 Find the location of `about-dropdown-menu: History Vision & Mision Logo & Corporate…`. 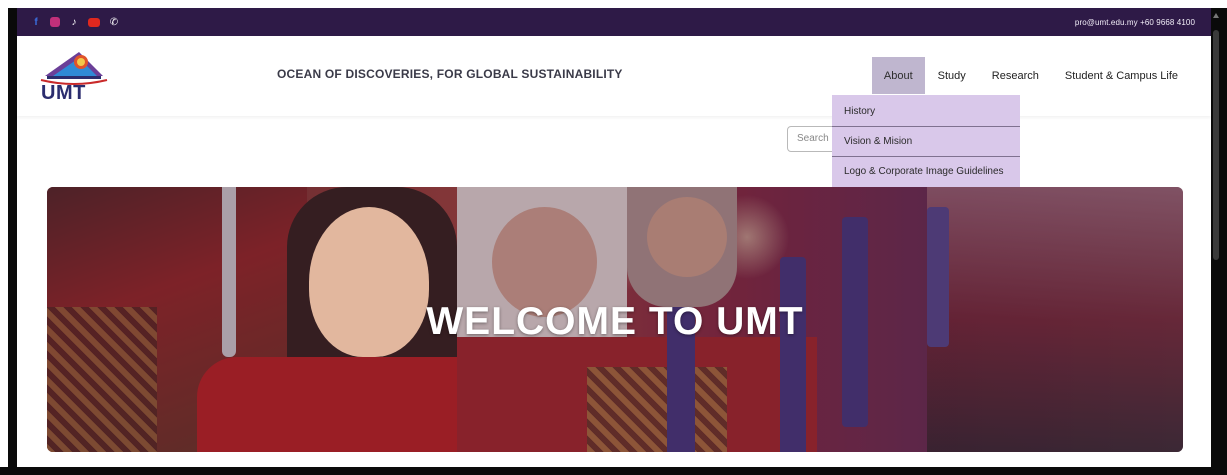

about-dropdown-menu: History Vision & Mision Logo & Corporate… is located at coordinates (926, 141).